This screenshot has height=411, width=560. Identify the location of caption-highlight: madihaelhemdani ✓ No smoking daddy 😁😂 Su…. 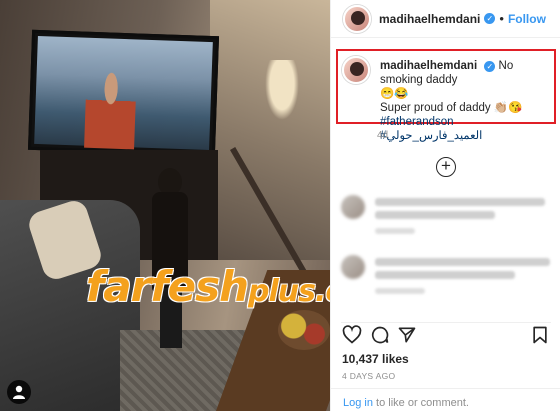
(446, 95).